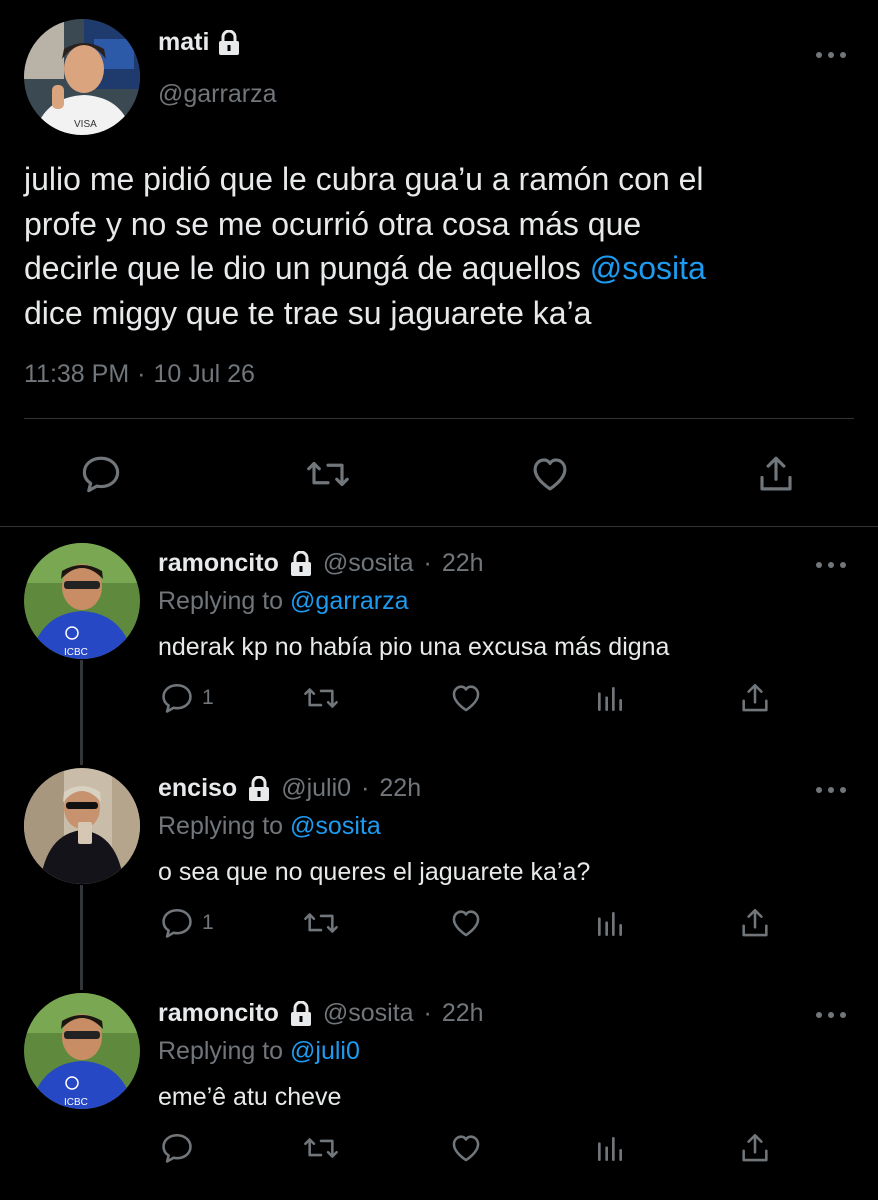 Image resolution: width=878 pixels, height=1200 pixels. I want to click on author-handle: @juli0, so click(316, 788).